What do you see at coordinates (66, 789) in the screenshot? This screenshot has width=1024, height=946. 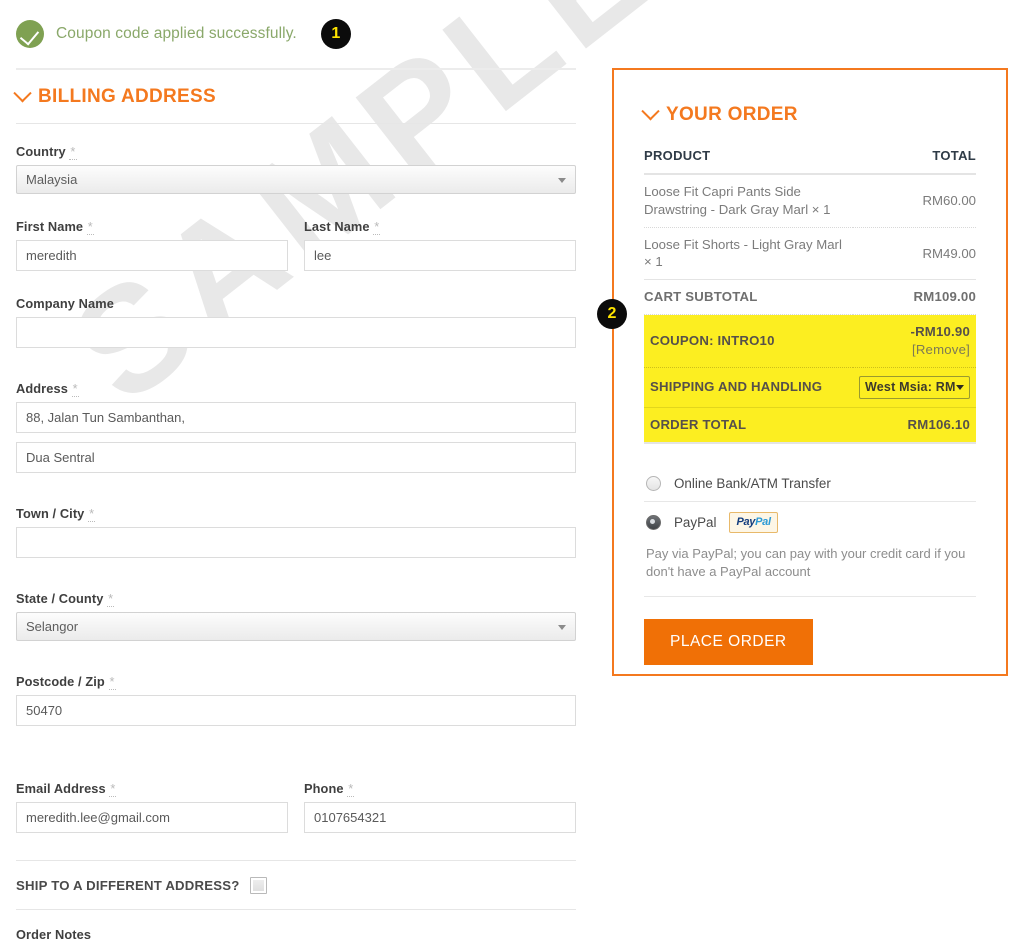 I see `email-label: Email Address *` at bounding box center [66, 789].